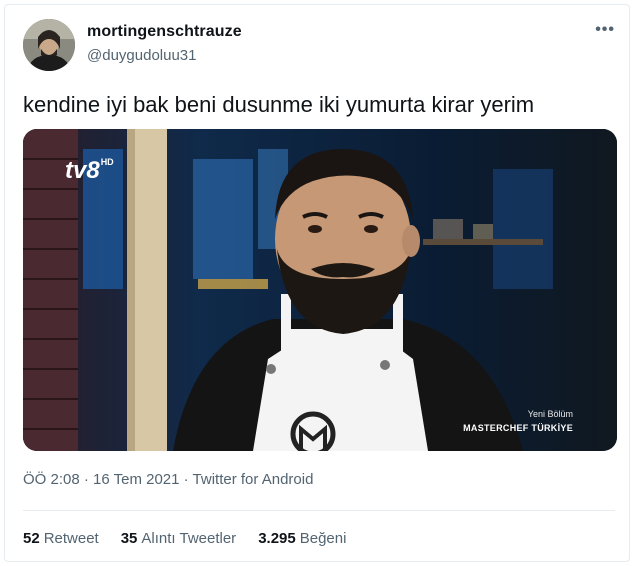 This screenshot has height=566, width=635. What do you see at coordinates (164, 32) in the screenshot?
I see `author-display-name: mortingenschtrauze` at bounding box center [164, 32].